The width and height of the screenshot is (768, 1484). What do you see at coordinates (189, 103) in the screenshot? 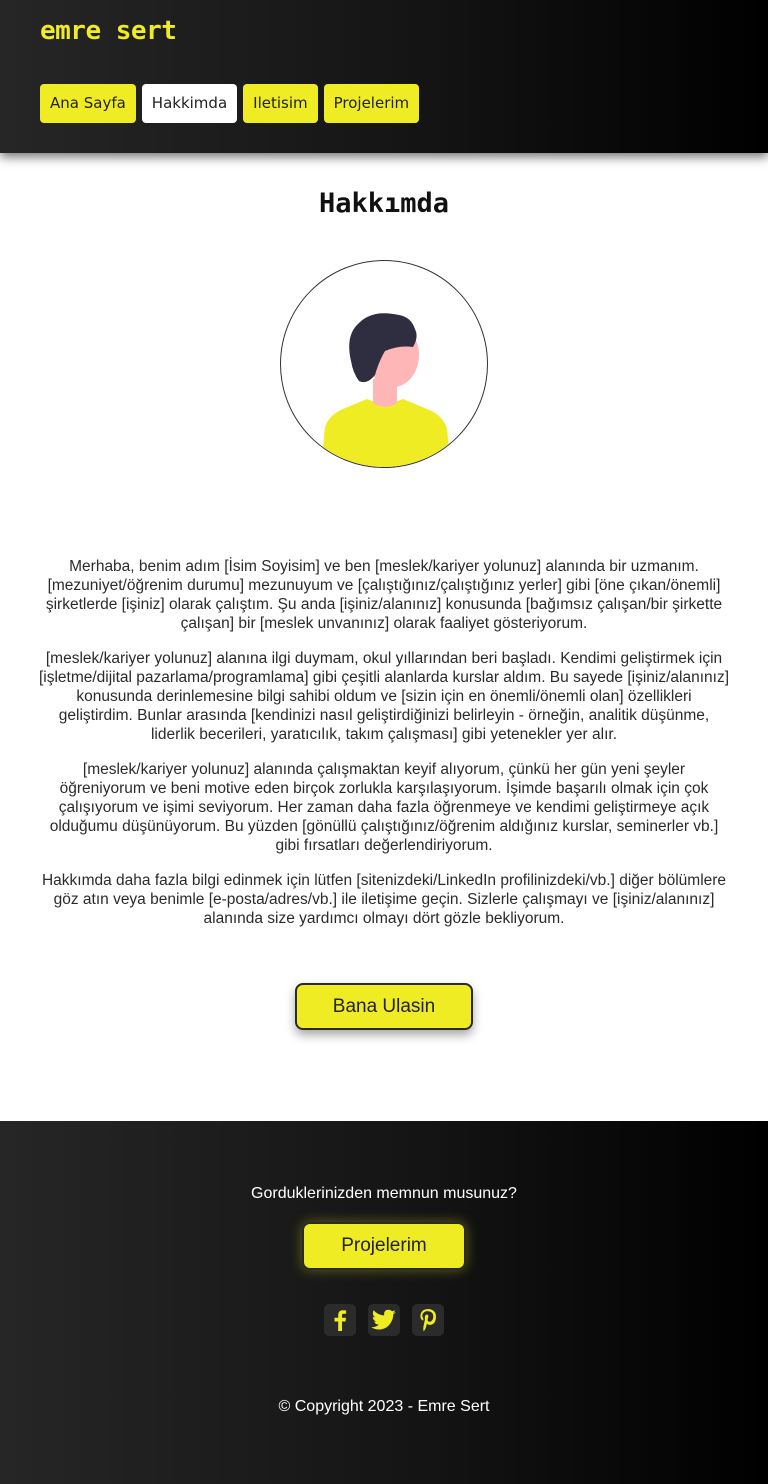
I see `nav-item-hakkimda: Hakkimda` at bounding box center [189, 103].